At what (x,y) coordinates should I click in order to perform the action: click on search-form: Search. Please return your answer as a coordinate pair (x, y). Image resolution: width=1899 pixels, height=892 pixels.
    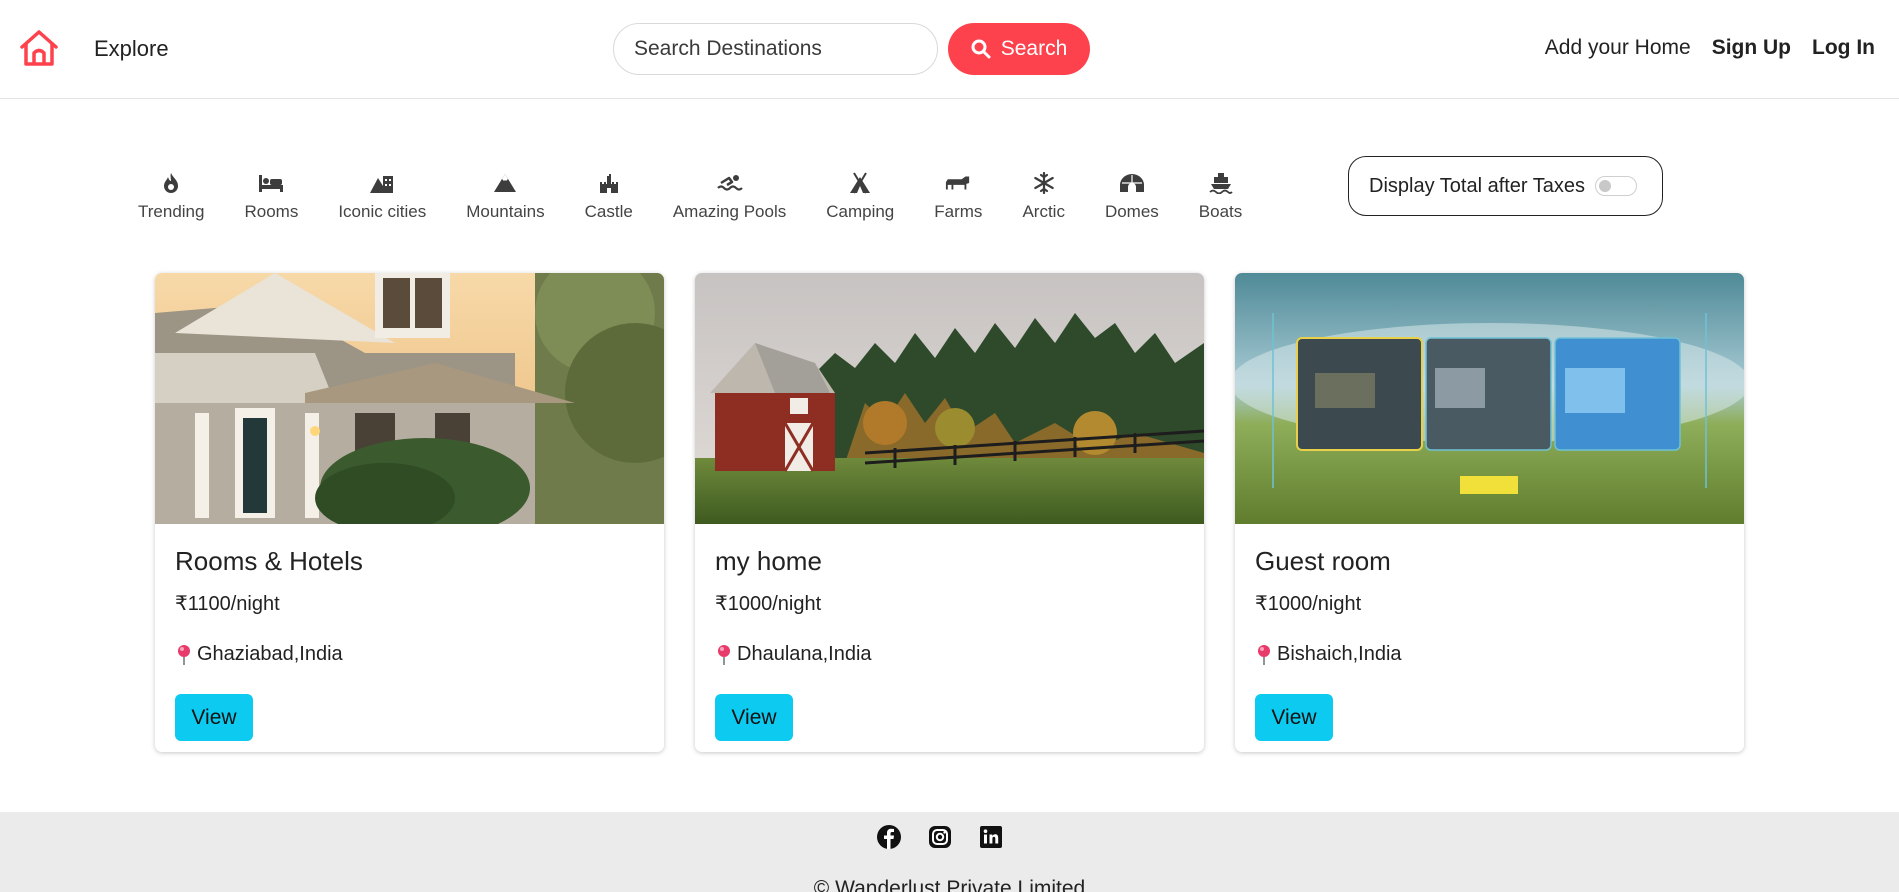
    Looking at the image, I should click on (851, 49).